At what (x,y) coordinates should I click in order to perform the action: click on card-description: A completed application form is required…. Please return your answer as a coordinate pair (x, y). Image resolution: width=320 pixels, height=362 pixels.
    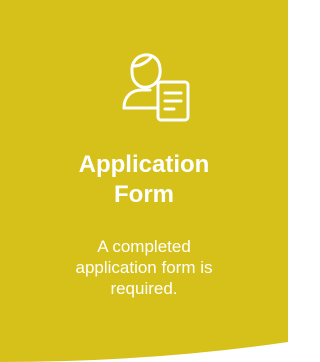
    Looking at the image, I should click on (144, 267).